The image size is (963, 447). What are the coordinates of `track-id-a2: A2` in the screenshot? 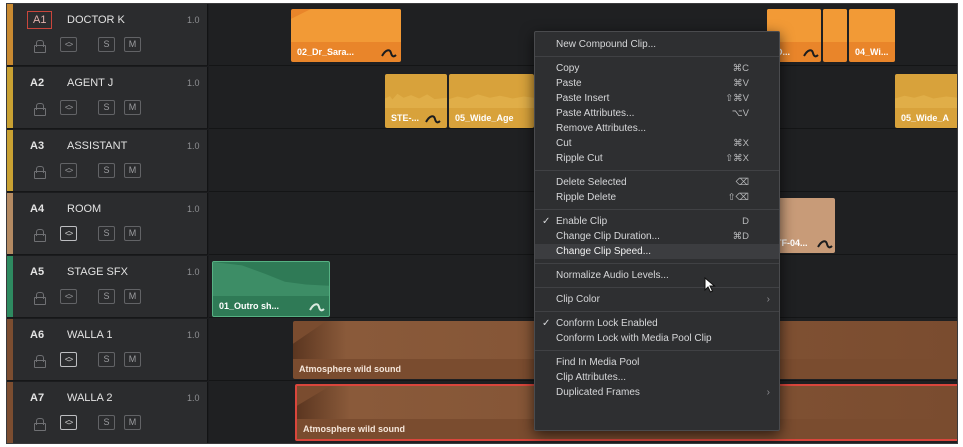 It's located at (37, 83).